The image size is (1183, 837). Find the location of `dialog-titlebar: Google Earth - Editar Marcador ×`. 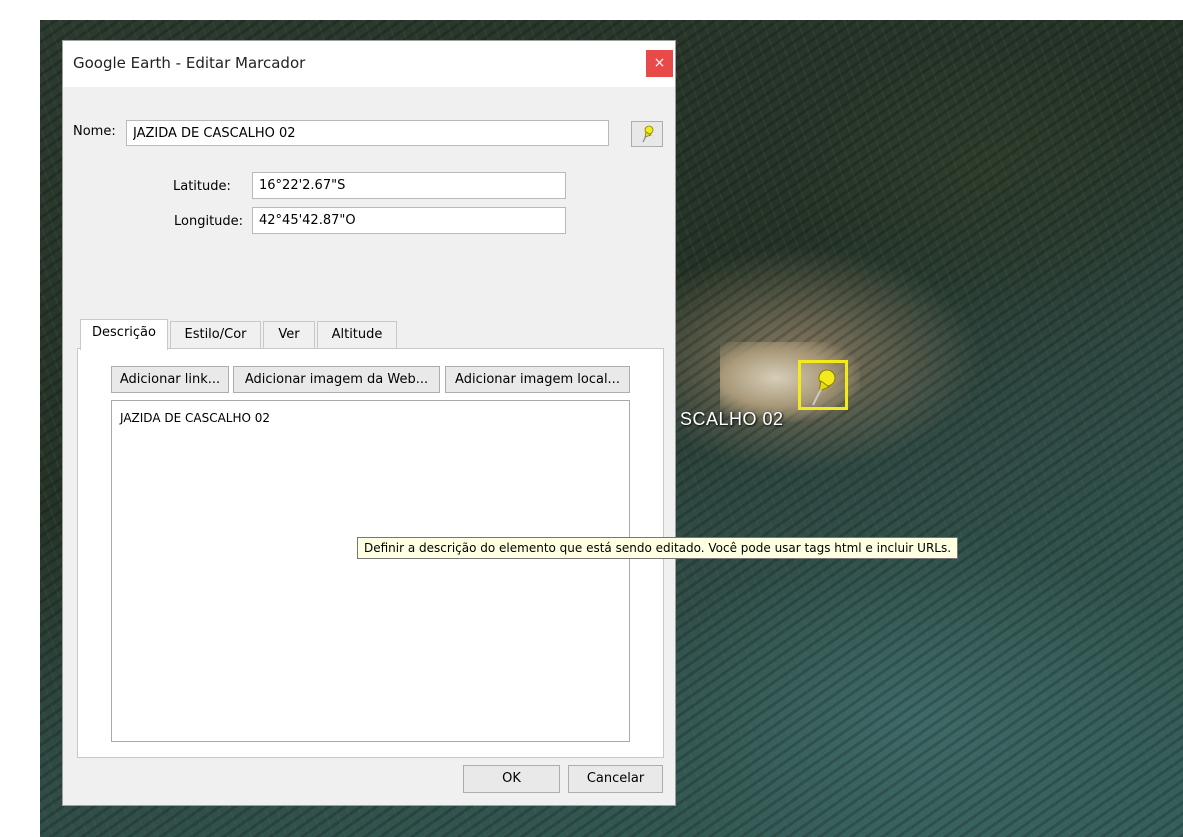

dialog-titlebar: Google Earth - Editar Marcador × is located at coordinates (369, 64).